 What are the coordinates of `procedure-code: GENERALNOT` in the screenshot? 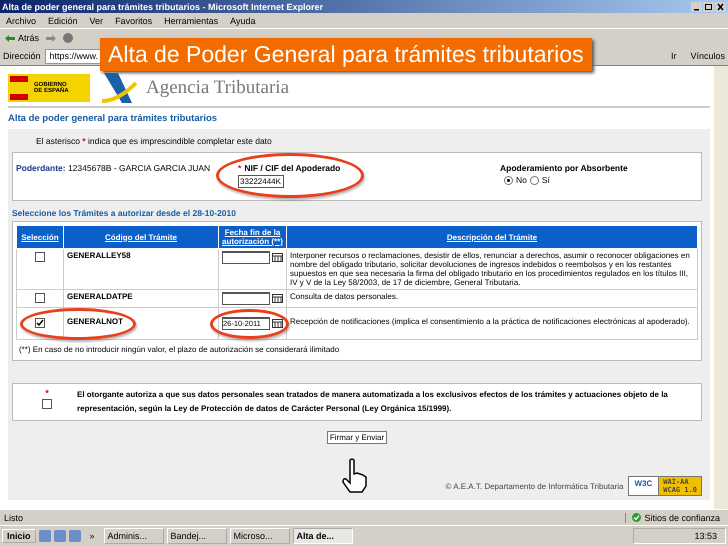 It's located at (95, 321).